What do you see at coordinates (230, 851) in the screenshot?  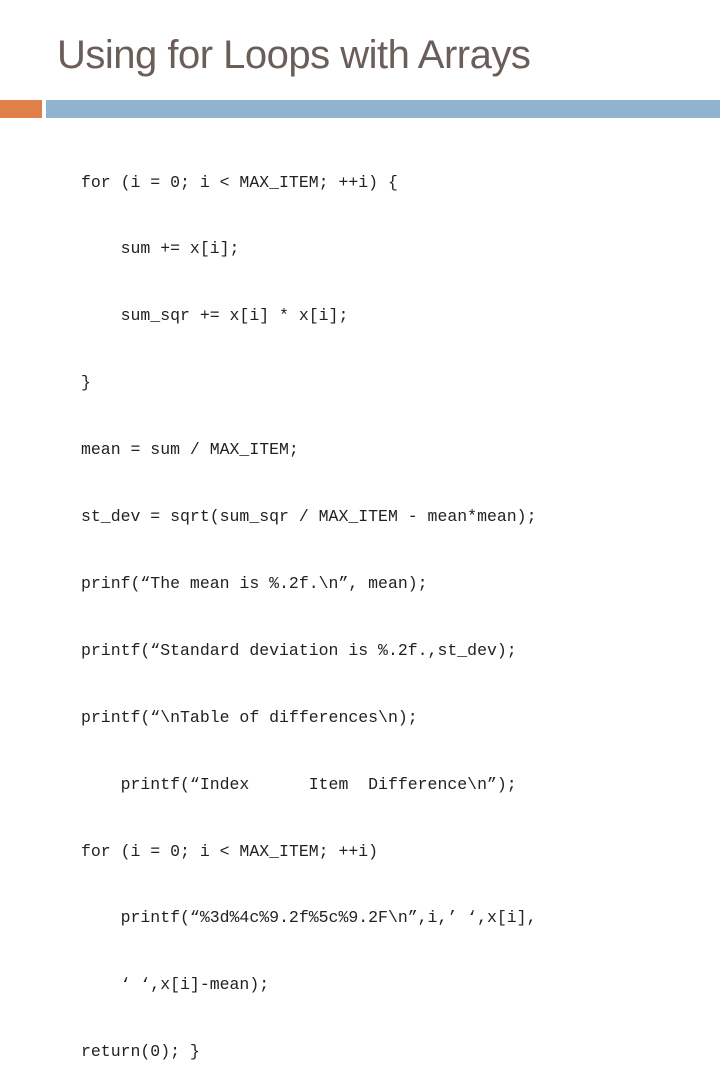 I see `code-line: for (i = 0; i < MAX_ITEM; ++i)` at bounding box center [230, 851].